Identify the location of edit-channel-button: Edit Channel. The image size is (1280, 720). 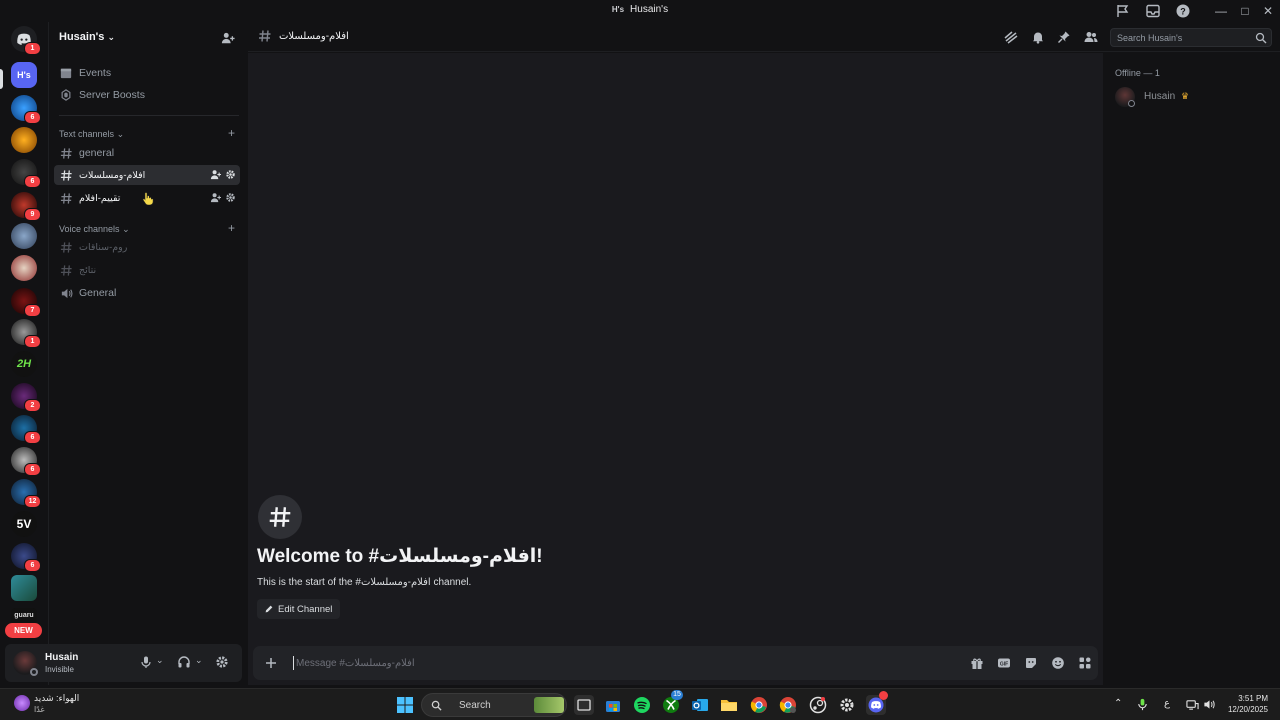
(299, 609).